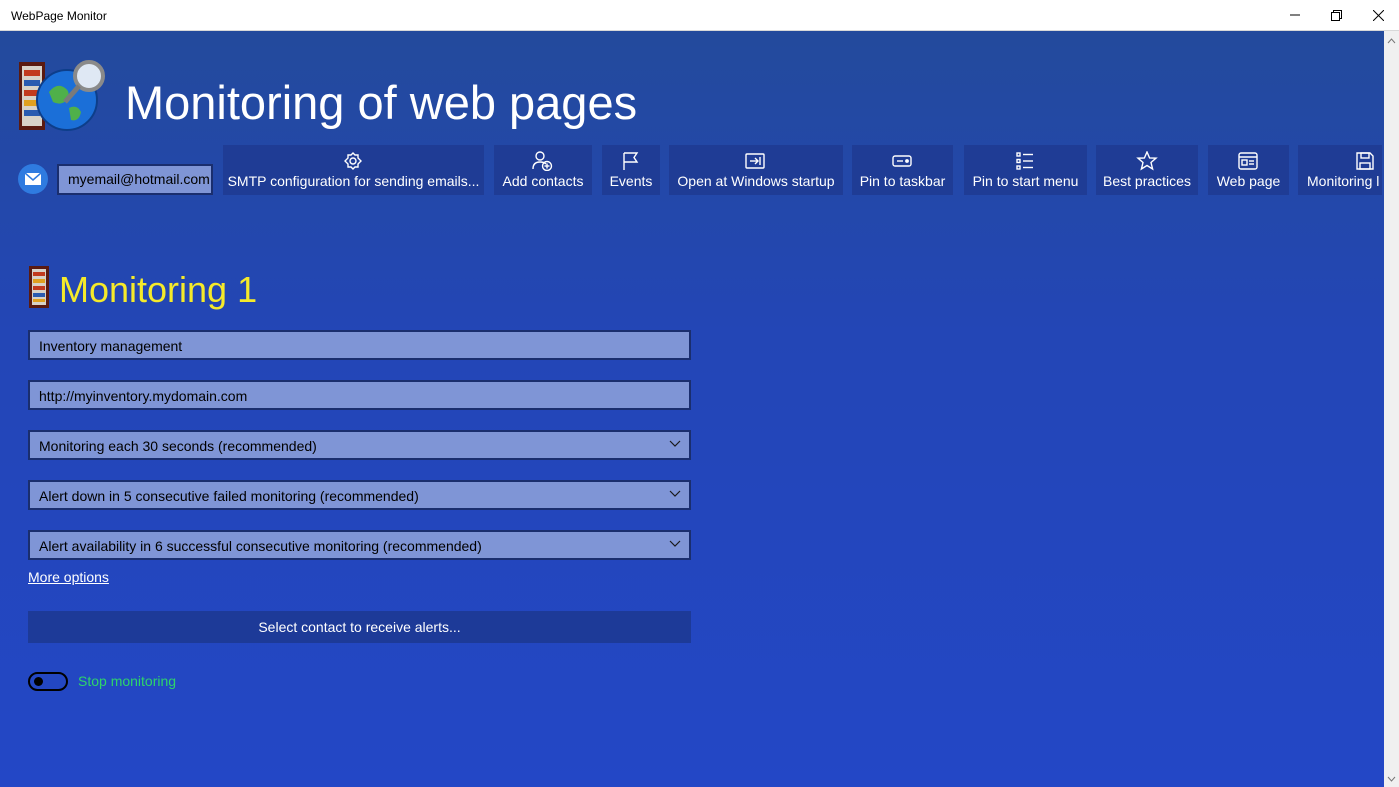  I want to click on save-icon, so click(1365, 161).